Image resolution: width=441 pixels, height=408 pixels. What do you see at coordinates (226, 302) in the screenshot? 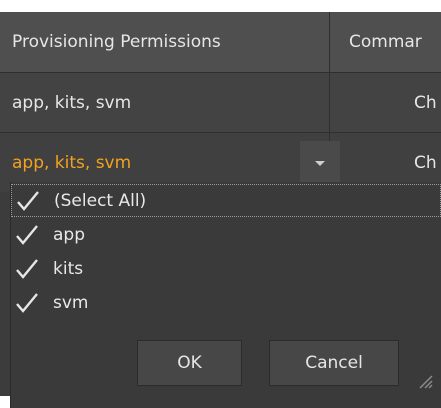
I see `list-item-svm: svm` at bounding box center [226, 302].